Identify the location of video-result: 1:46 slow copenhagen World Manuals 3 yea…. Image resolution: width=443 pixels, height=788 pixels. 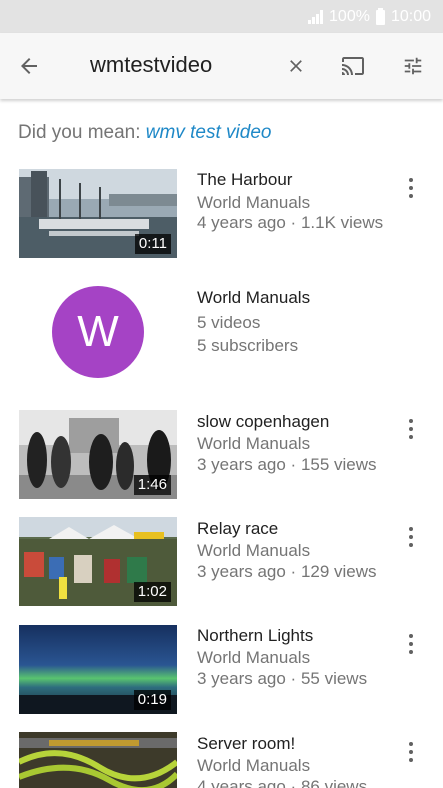
(221, 454).